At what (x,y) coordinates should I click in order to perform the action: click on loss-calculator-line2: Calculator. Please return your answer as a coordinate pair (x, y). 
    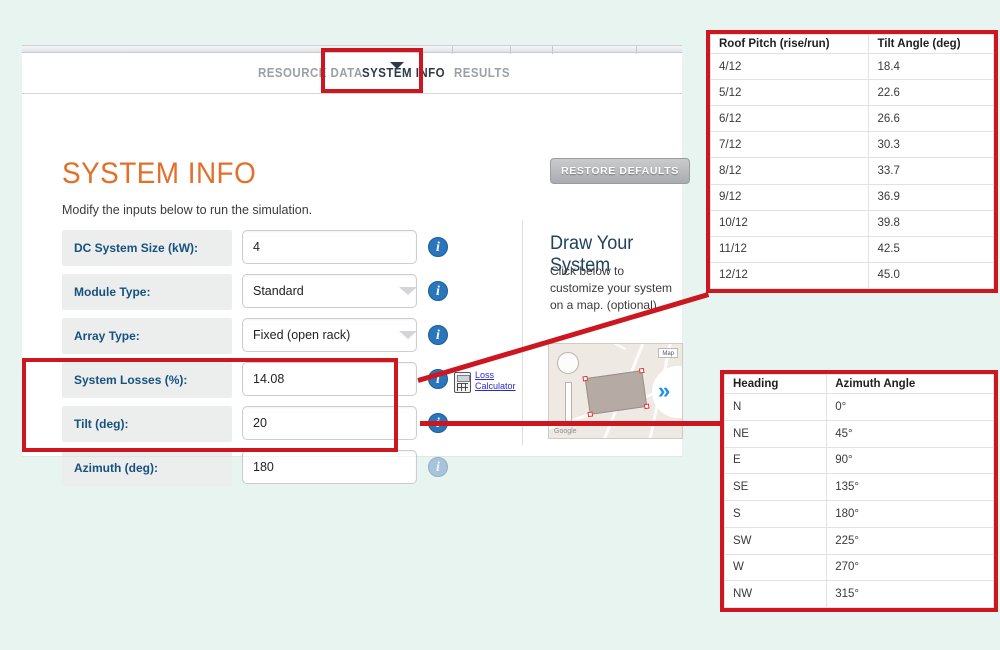
    Looking at the image, I should click on (495, 386).